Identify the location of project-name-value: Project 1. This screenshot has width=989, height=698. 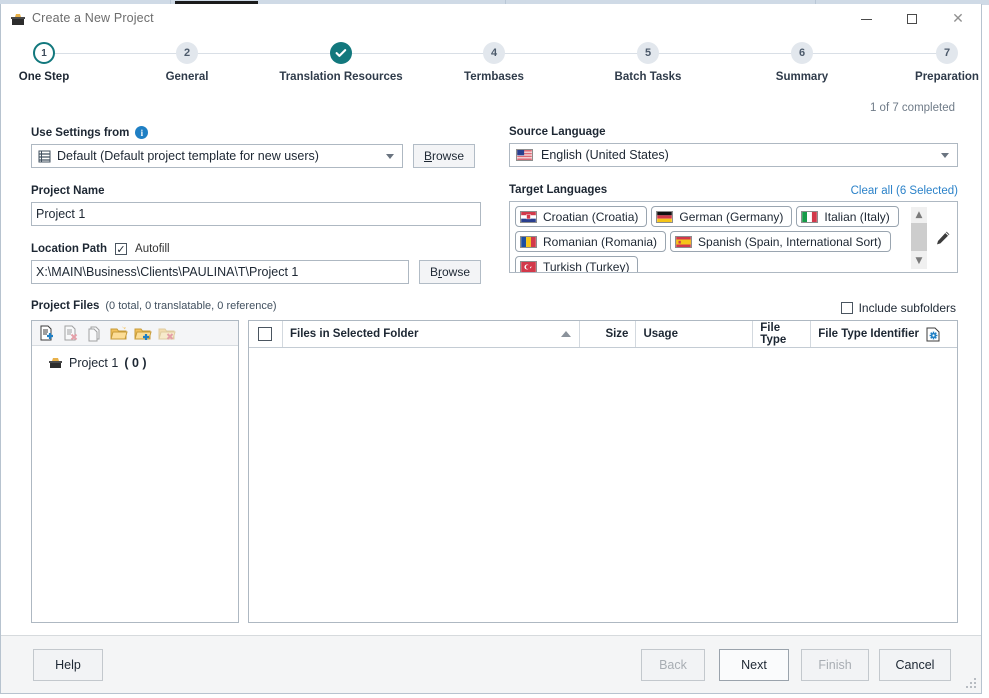
(61, 214).